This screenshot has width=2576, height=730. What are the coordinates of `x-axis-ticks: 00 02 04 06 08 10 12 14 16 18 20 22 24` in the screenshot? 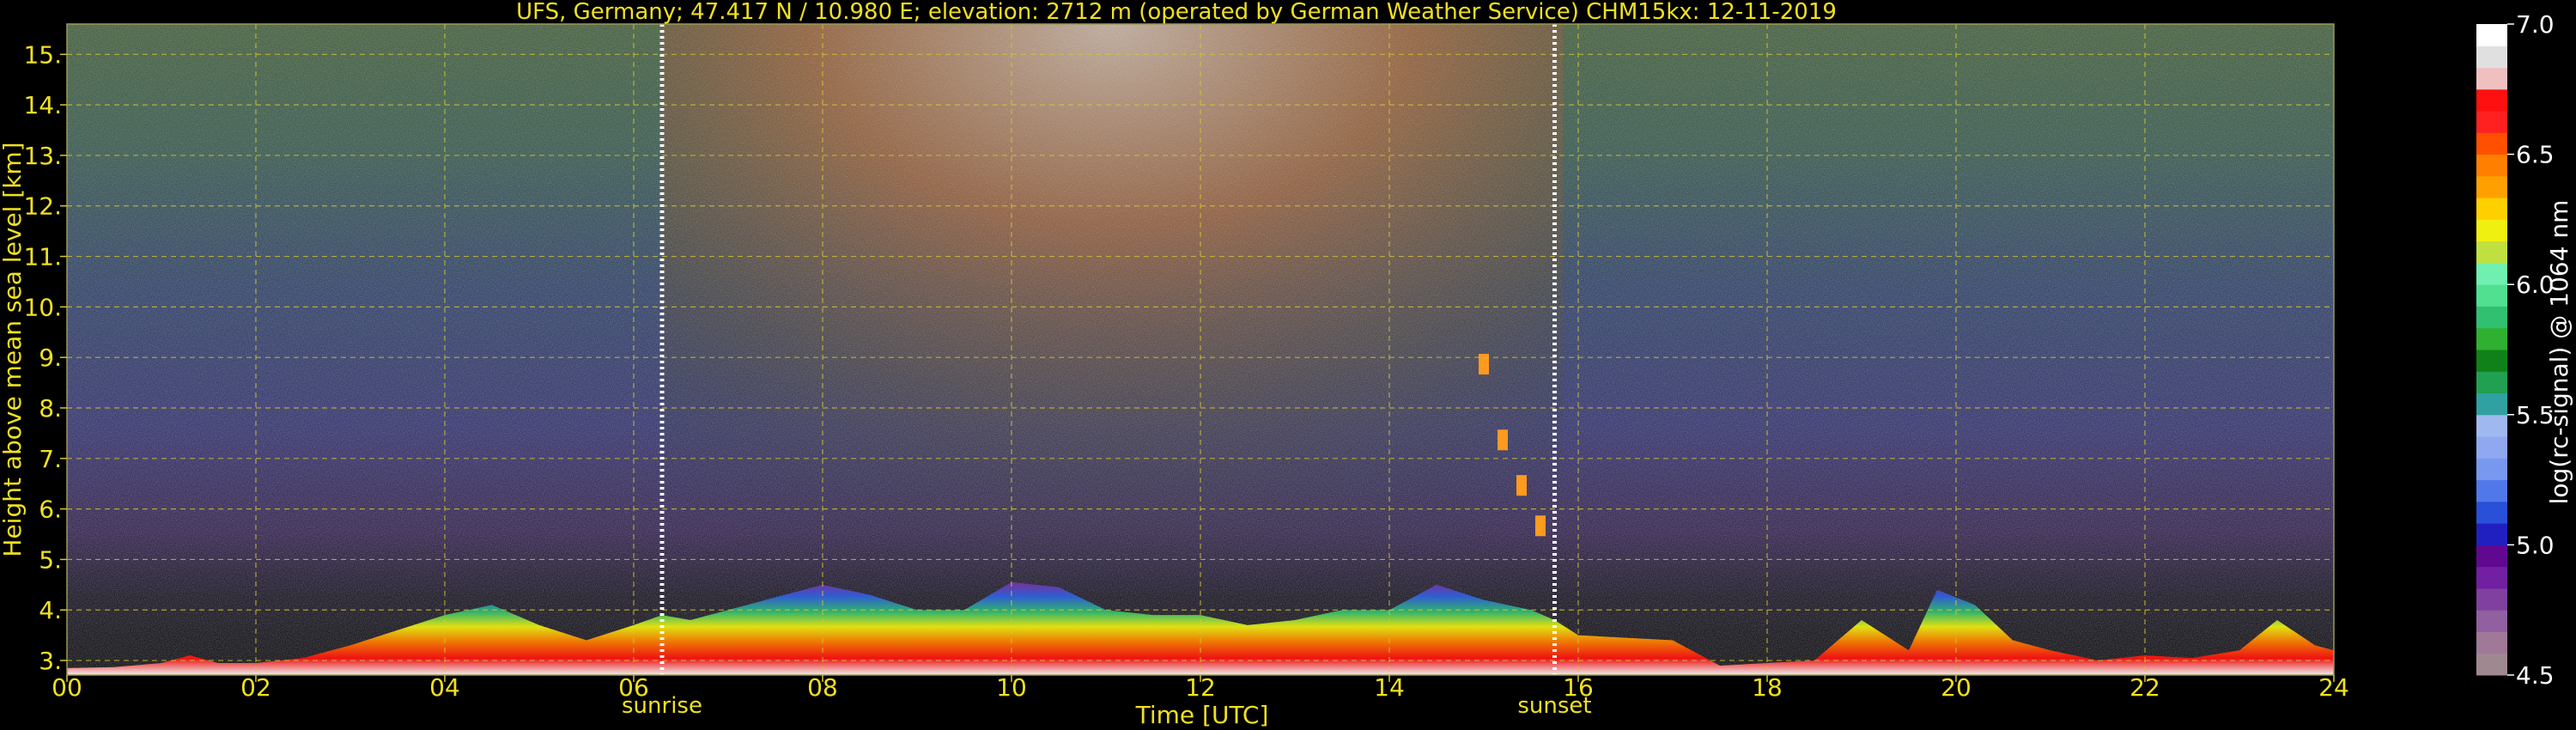 It's located at (1200, 687).